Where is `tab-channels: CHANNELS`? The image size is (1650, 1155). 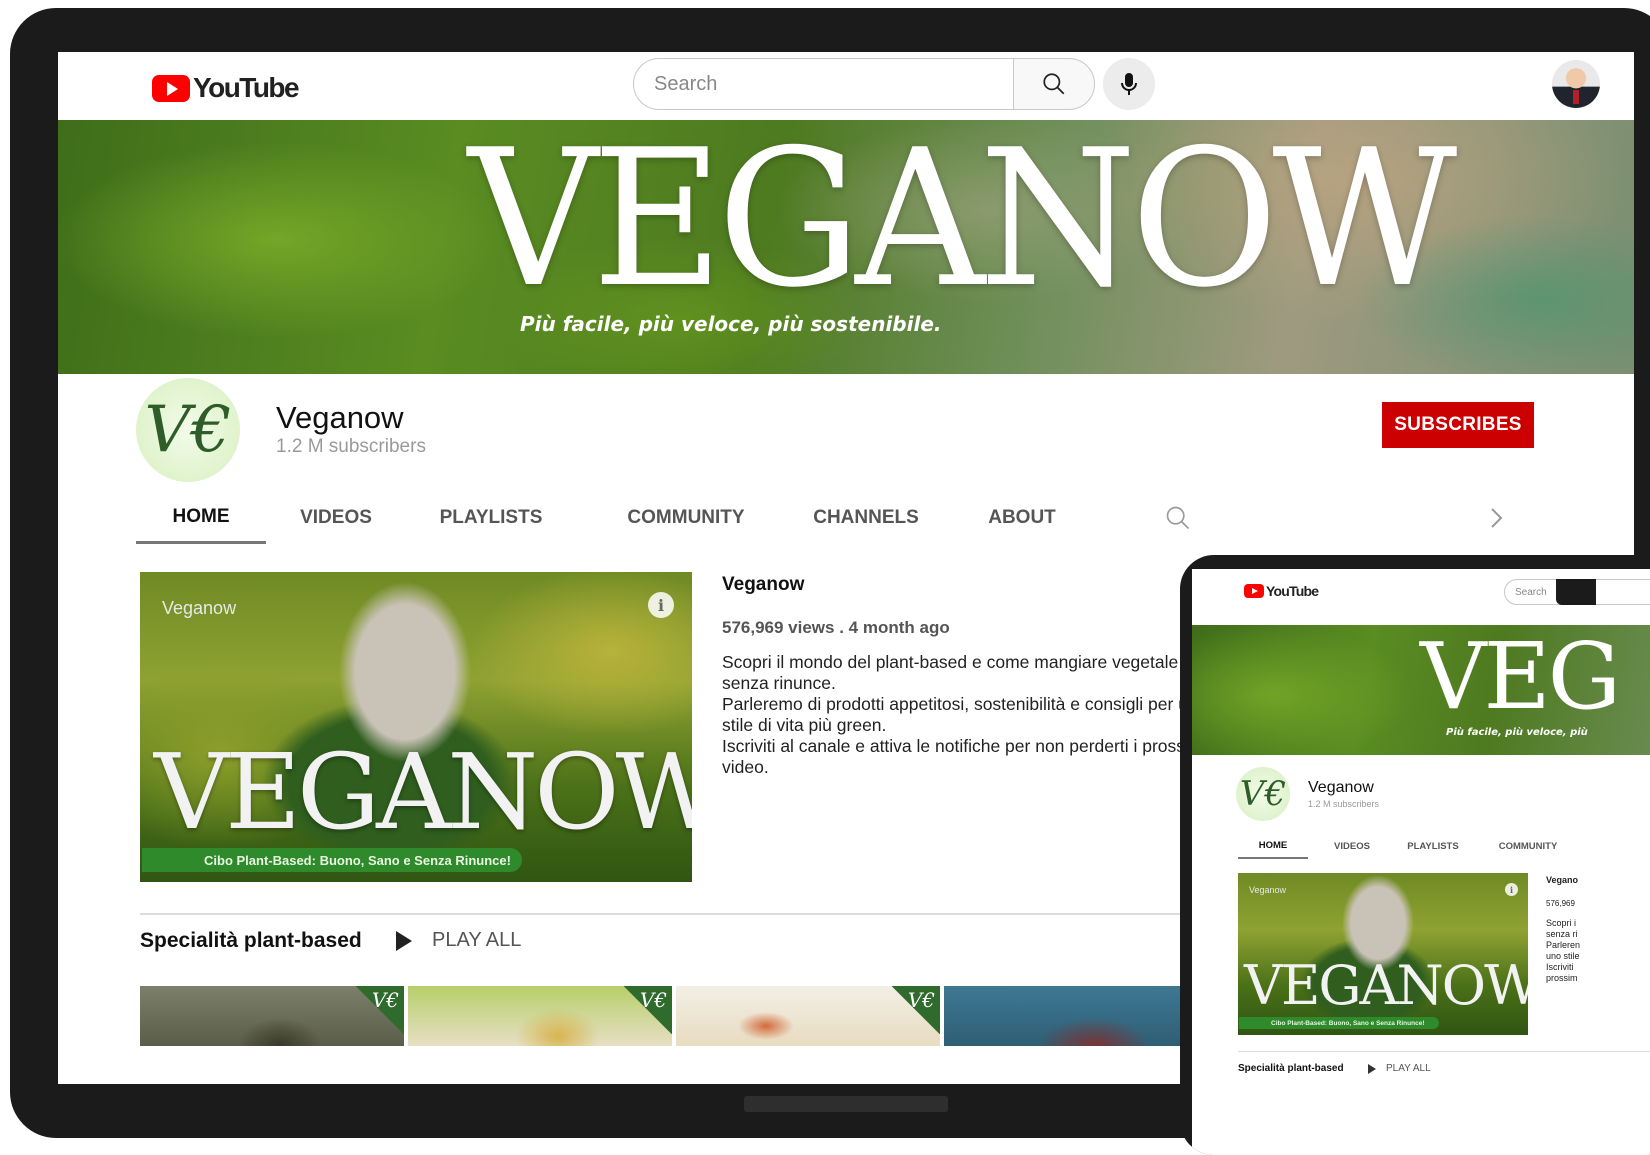 tab-channels: CHANNELS is located at coordinates (866, 518).